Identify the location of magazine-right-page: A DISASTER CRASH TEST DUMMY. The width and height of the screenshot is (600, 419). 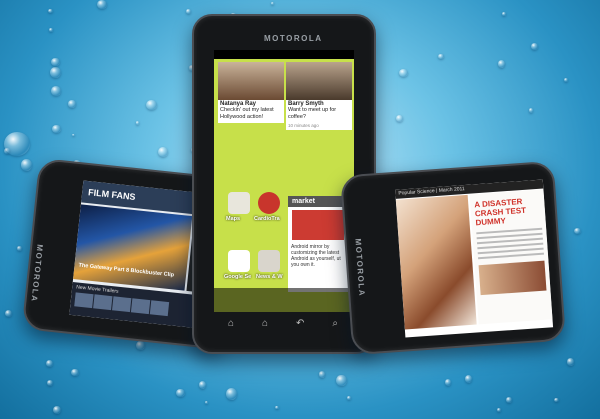
(511, 257).